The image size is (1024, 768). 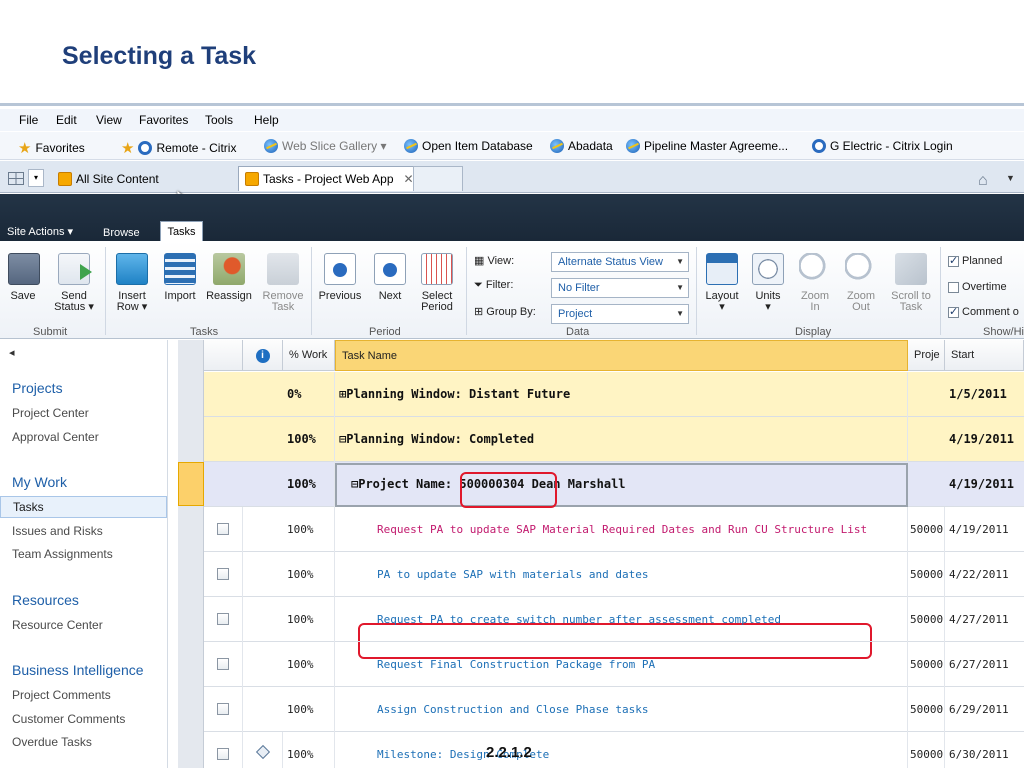 What do you see at coordinates (52, 742) in the screenshot?
I see `nav-item-overdue-tasks: Overdue Tasks` at bounding box center [52, 742].